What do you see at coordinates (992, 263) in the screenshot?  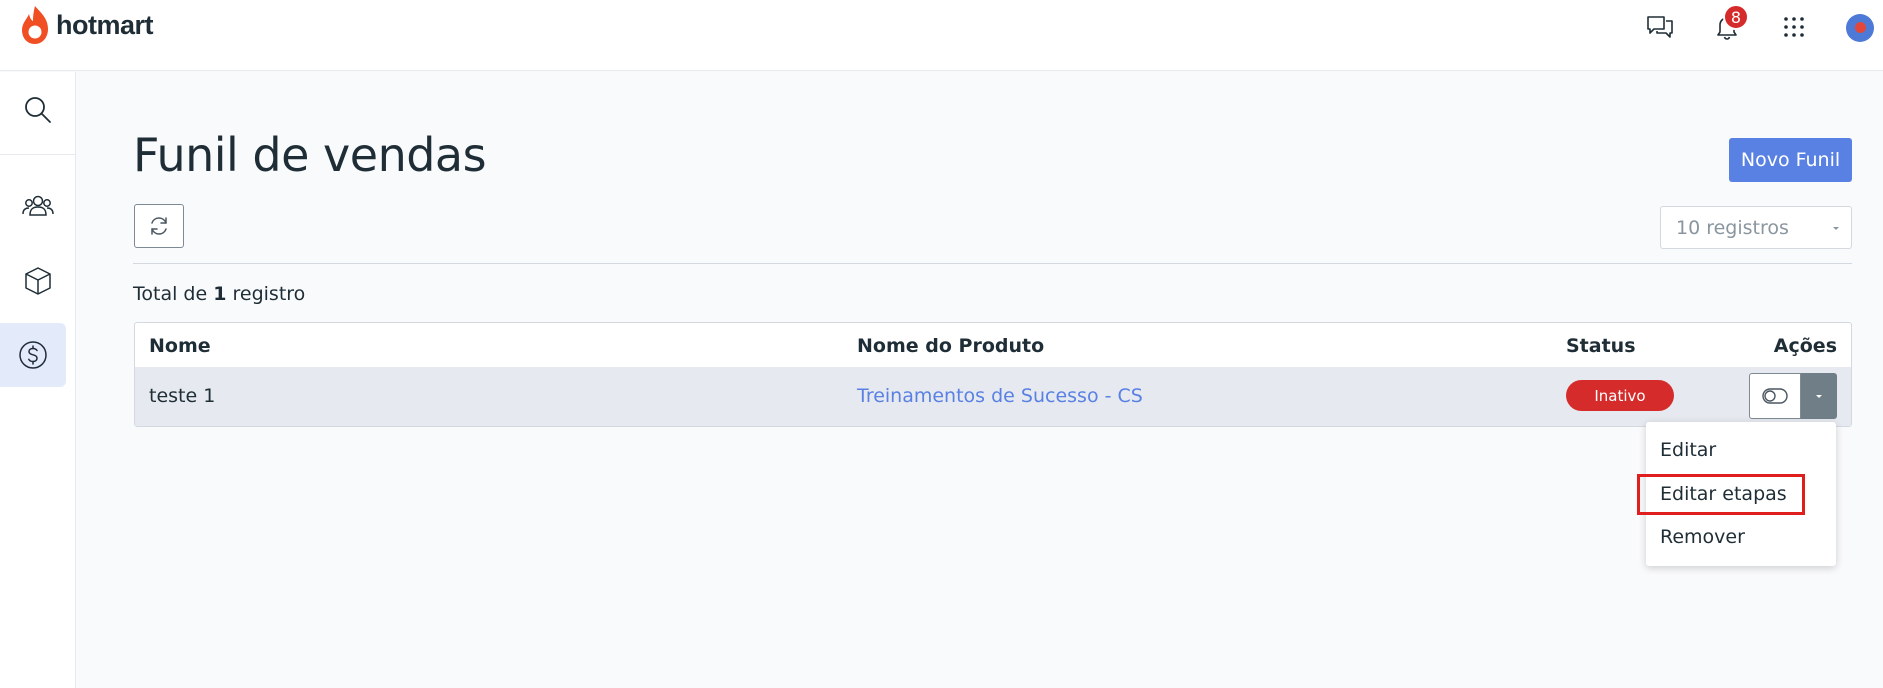 I see `toolbar-divider` at bounding box center [992, 263].